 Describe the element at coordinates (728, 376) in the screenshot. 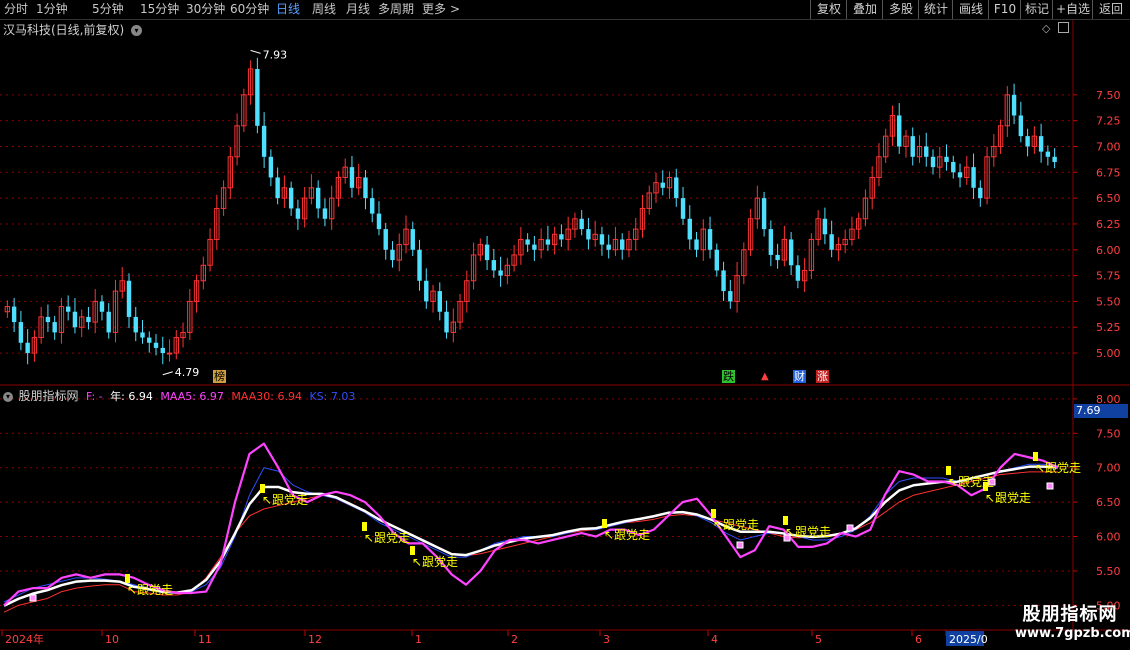

I see `die-marker: 跌` at that location.